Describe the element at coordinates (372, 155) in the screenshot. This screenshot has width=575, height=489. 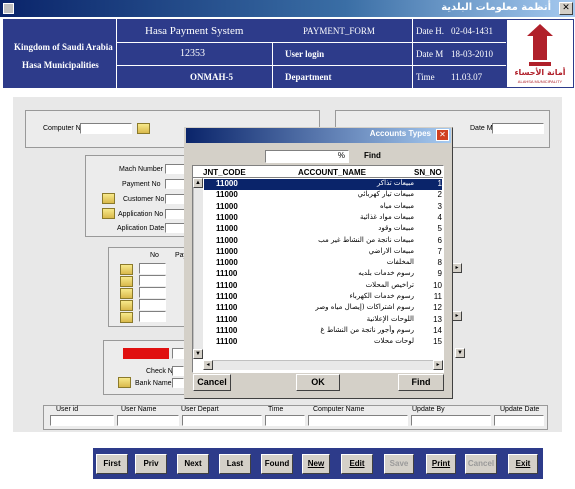
I see `dialog-find-label: Find` at that location.